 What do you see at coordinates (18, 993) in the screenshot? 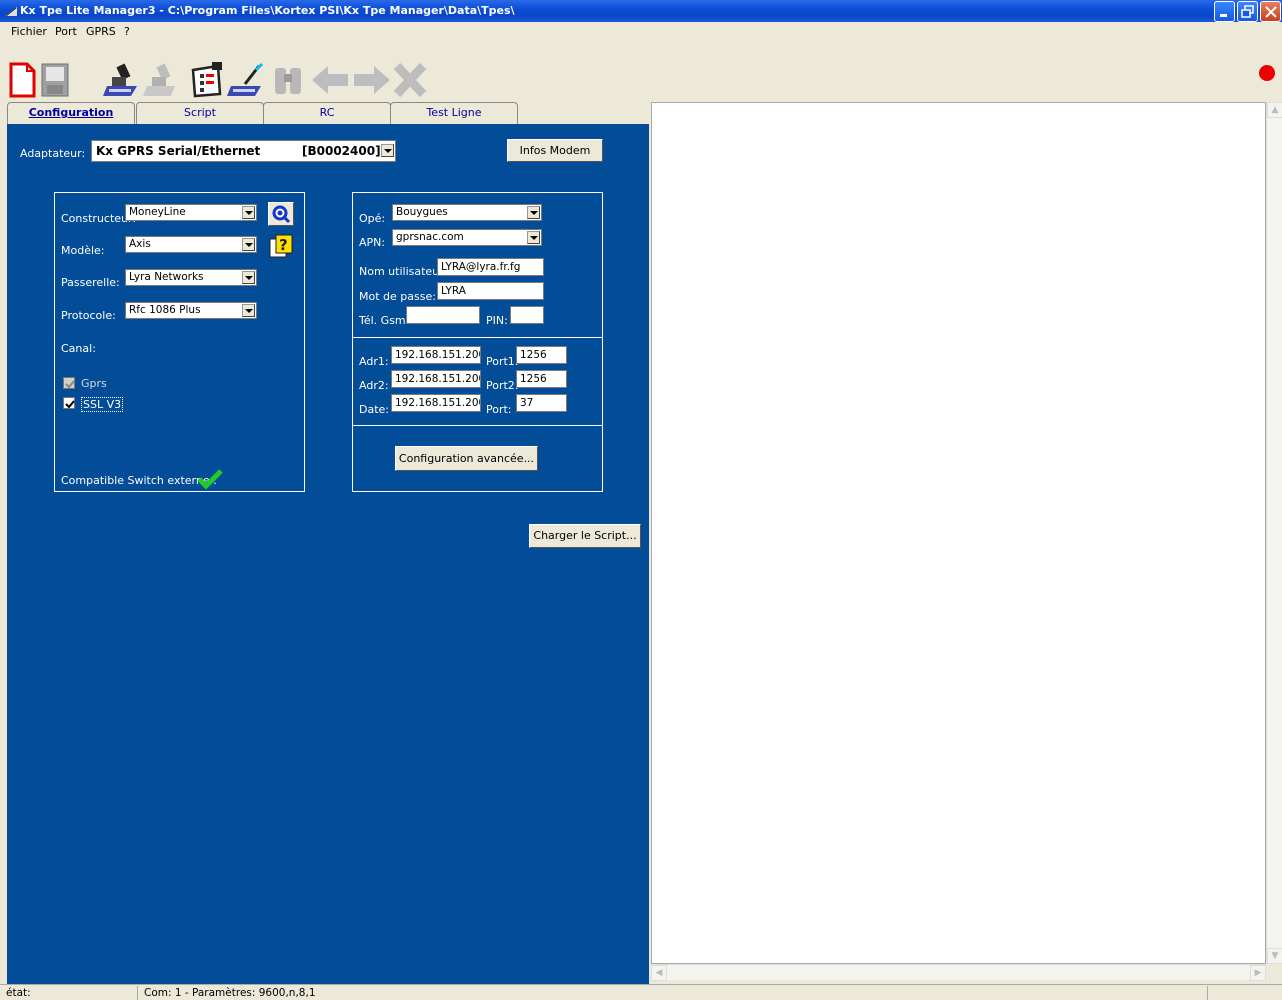
I see `status-state: état:` at bounding box center [18, 993].